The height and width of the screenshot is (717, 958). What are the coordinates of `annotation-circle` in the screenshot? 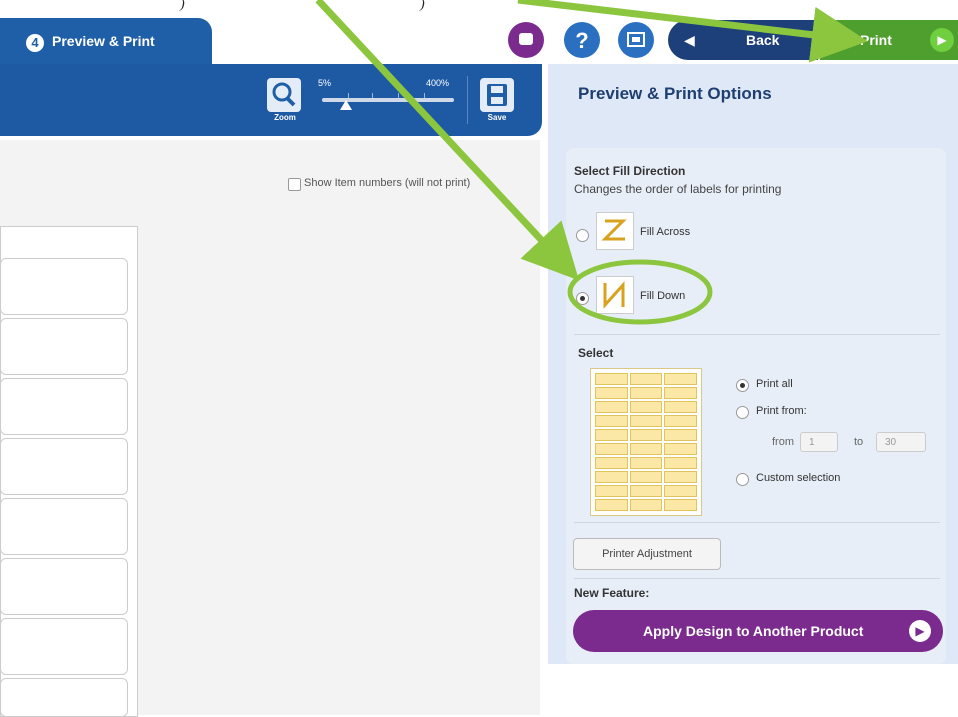 It's located at (640, 292).